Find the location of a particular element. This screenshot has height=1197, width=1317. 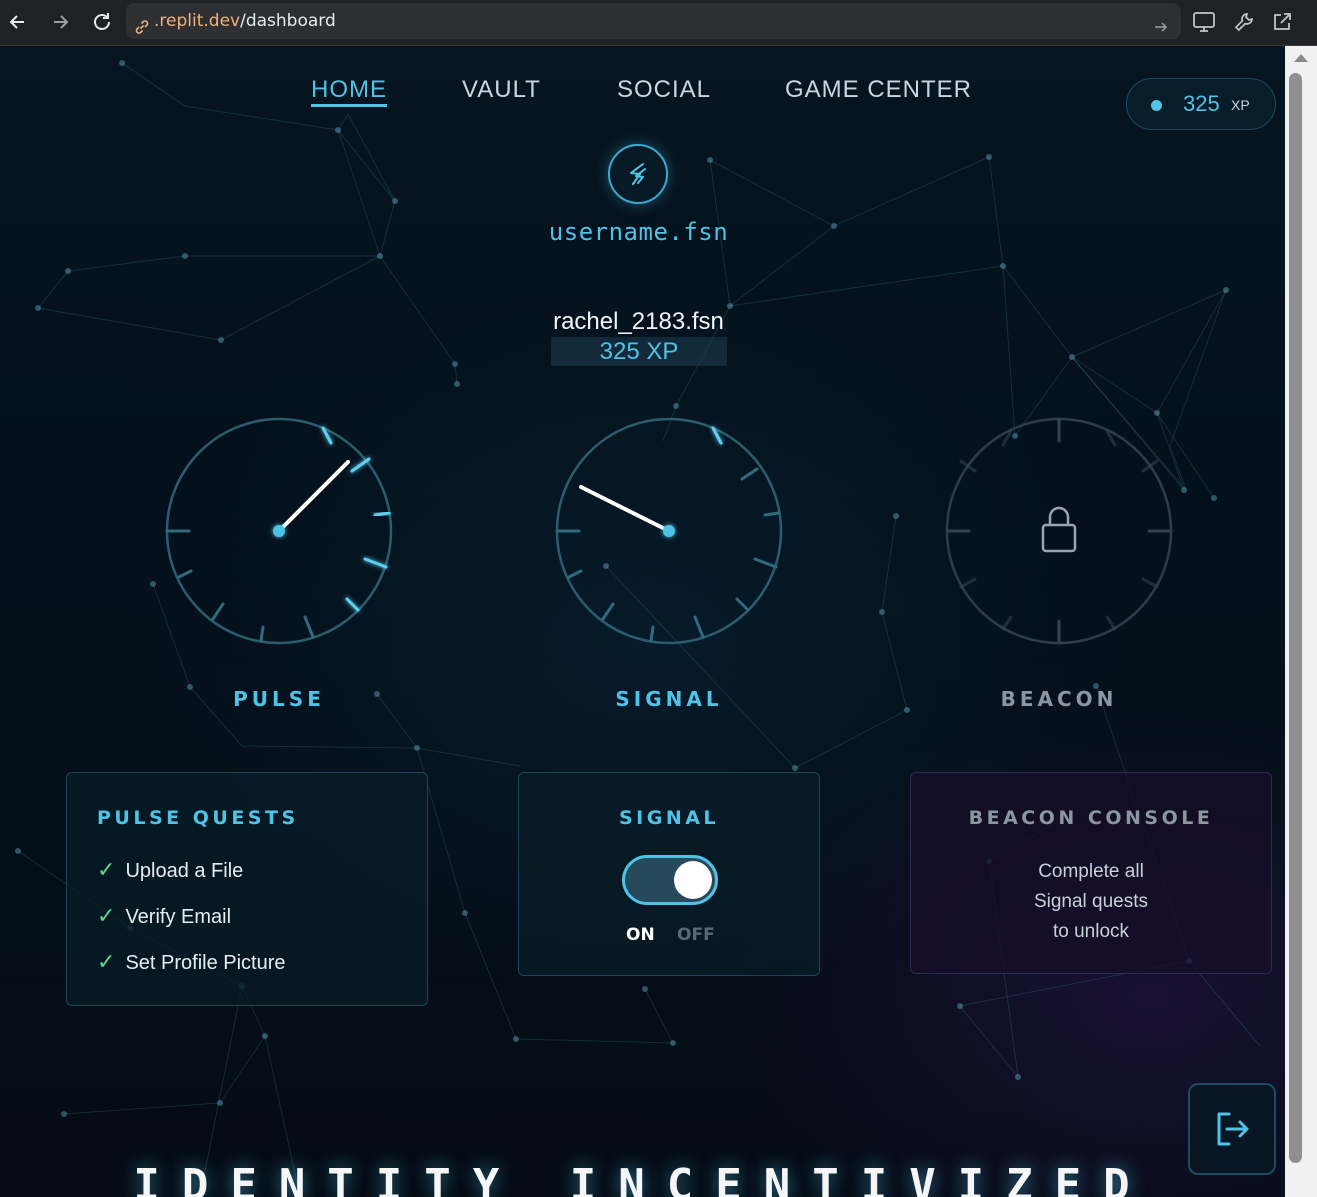

open-external-icon is located at coordinates (1282, 22).